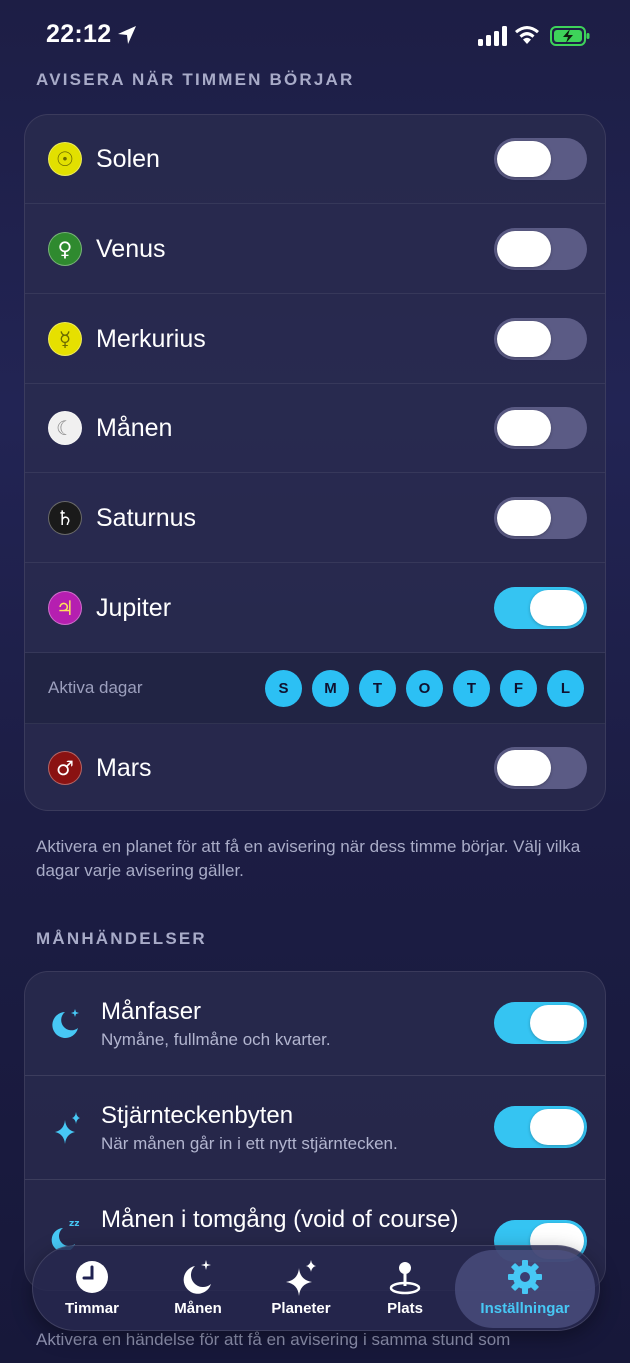 The height and width of the screenshot is (1363, 630). Describe the element at coordinates (92, 1277) in the screenshot. I see `clock-icon` at that location.